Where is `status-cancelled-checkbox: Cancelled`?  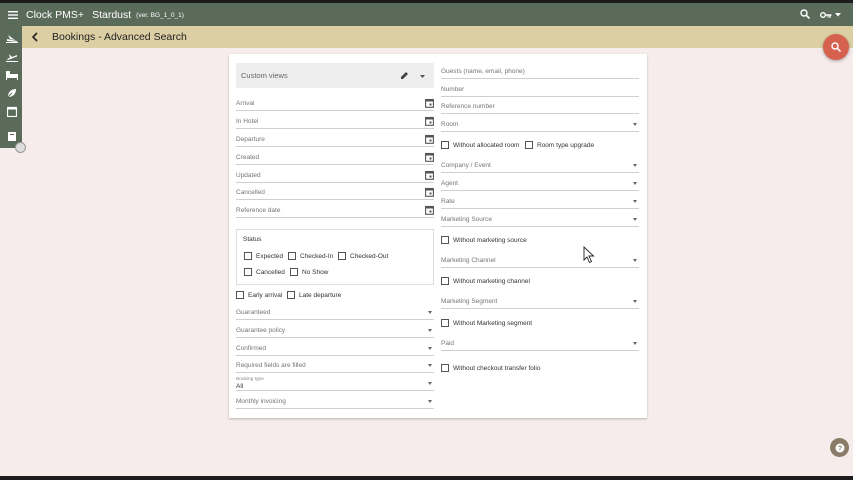
status-cancelled-checkbox: Cancelled is located at coordinates (264, 272).